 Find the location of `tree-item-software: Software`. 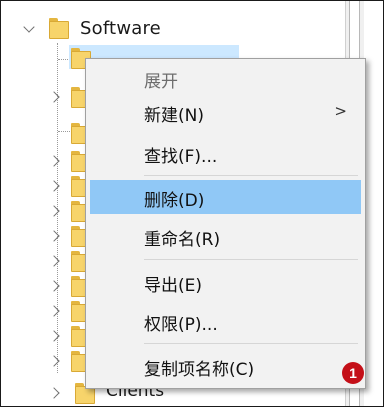

tree-item-software: Software is located at coordinates (120, 28).